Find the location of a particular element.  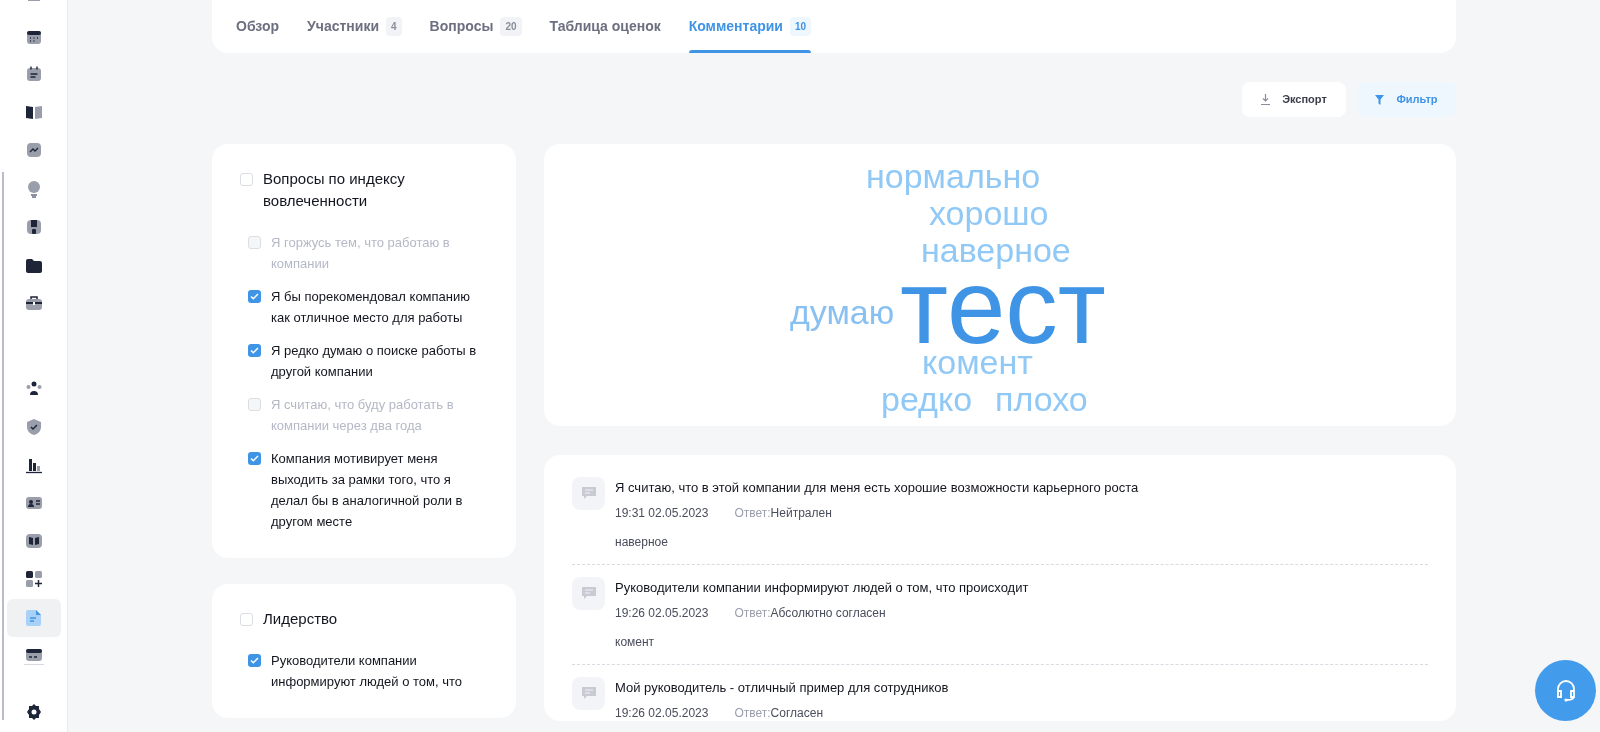

support-button is located at coordinates (1565, 690).